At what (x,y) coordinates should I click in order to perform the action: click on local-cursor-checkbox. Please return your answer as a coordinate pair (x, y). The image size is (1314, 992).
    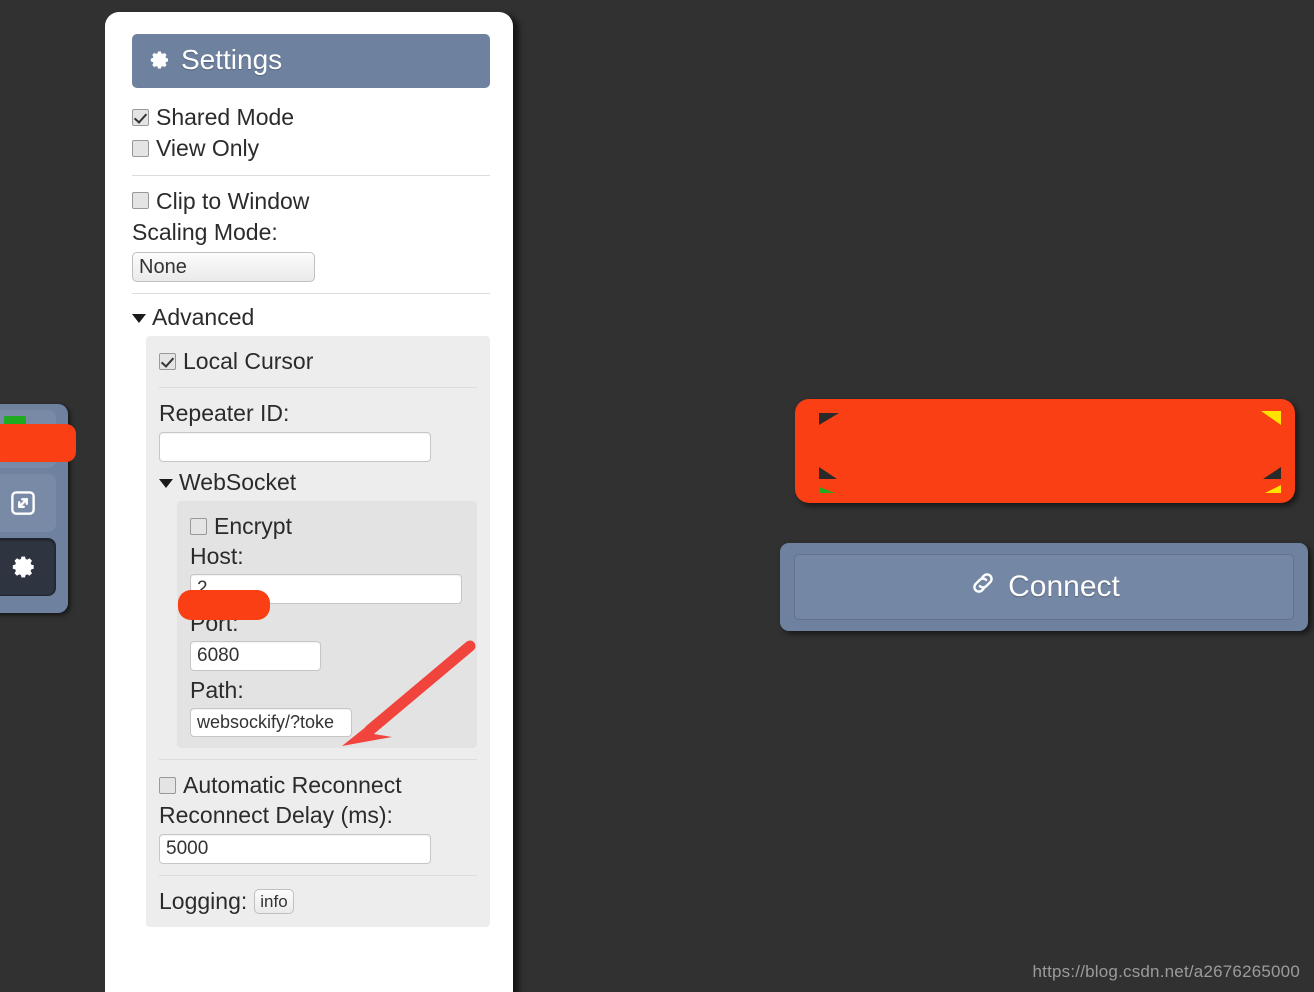
    Looking at the image, I should click on (167, 361).